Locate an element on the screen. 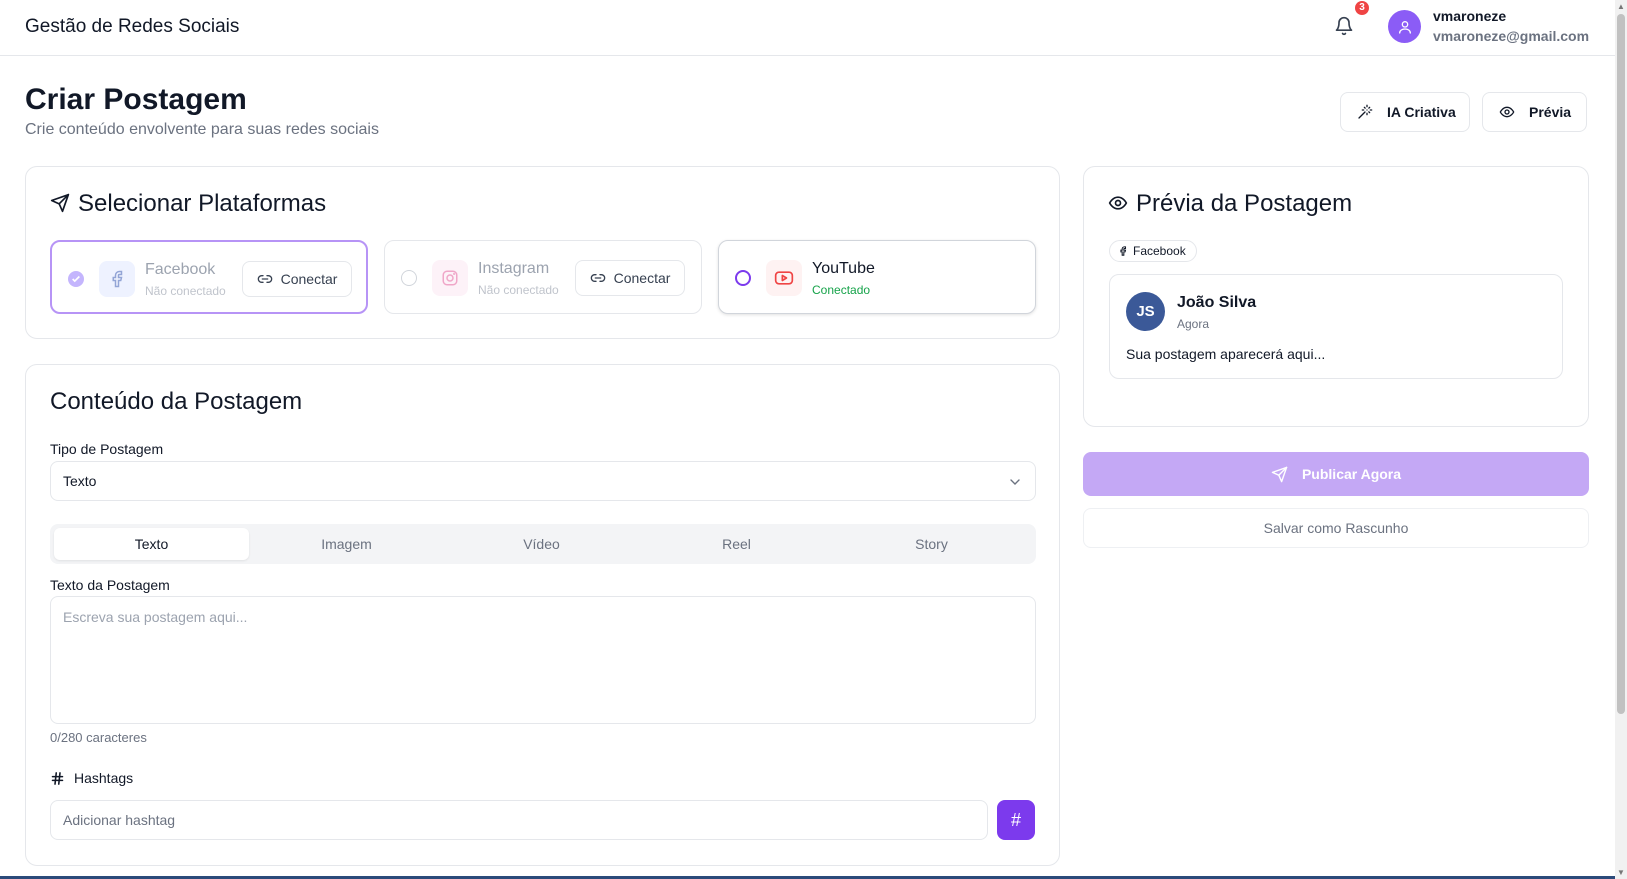 This screenshot has height=879, width=1627. ai-creative-button: IA Criativa is located at coordinates (1405, 112).